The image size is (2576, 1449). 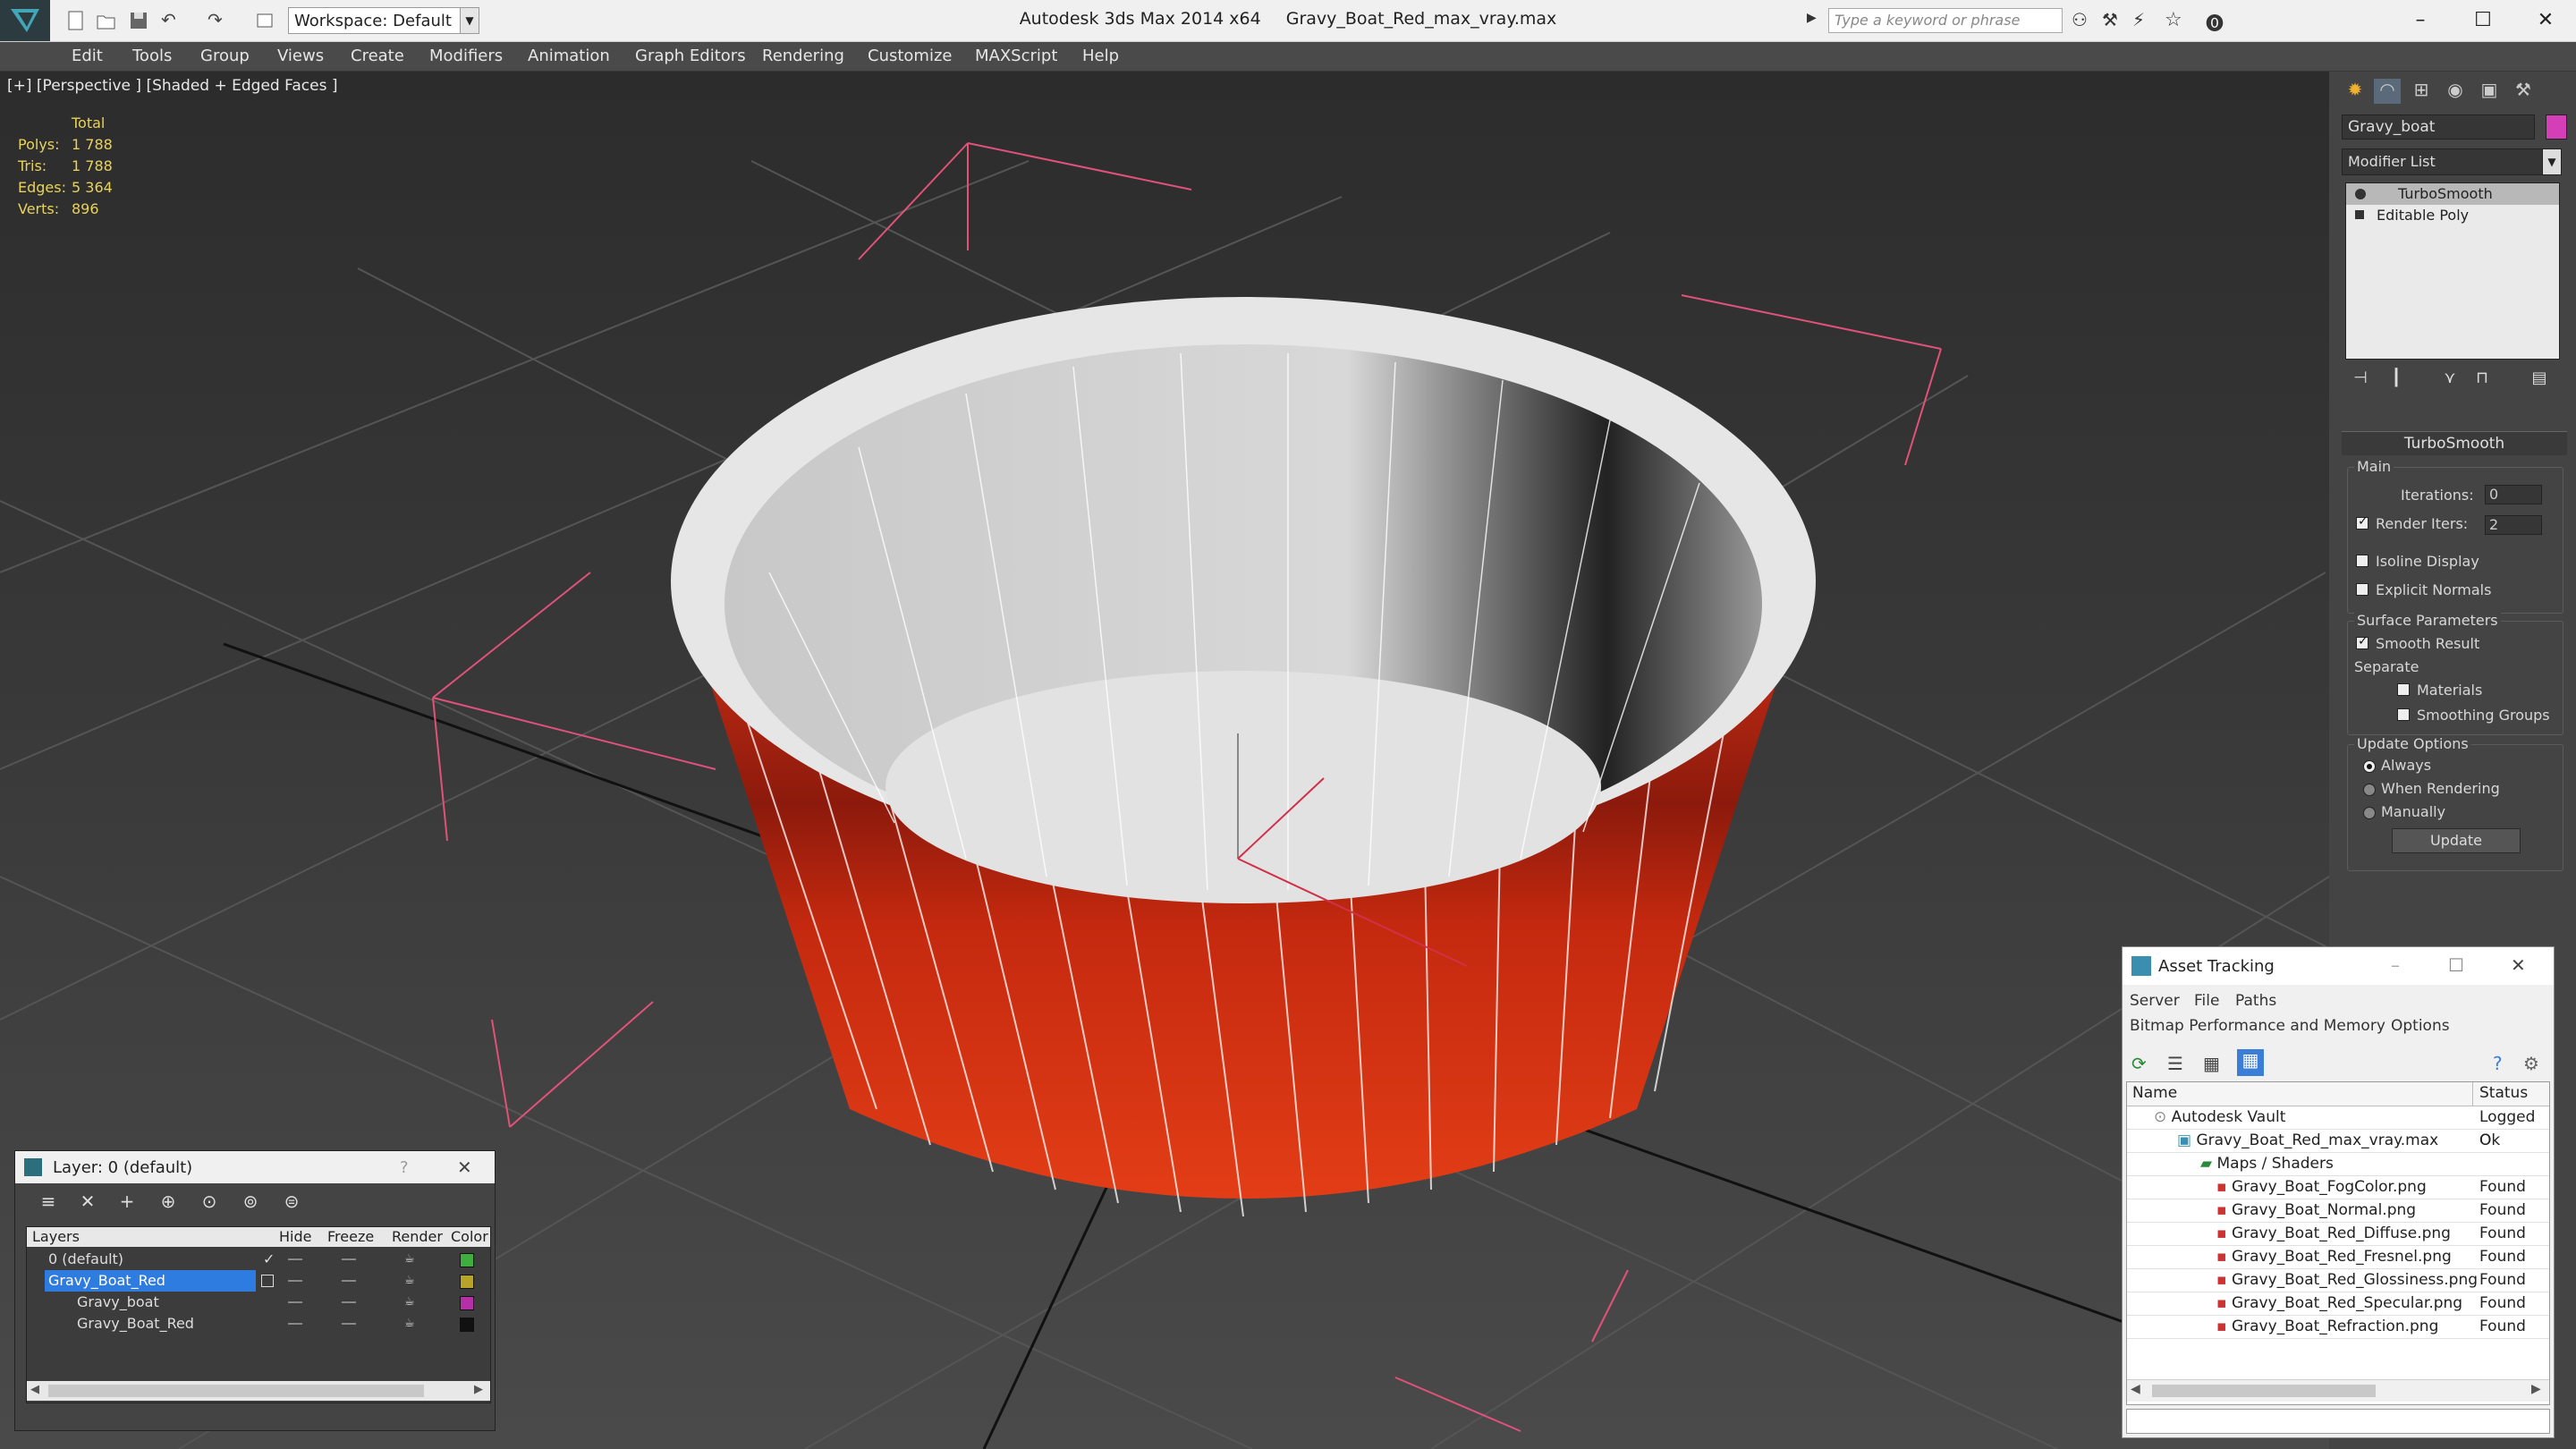 What do you see at coordinates (2396, 380) in the screenshot?
I see `show-end-result-icon: ┃` at bounding box center [2396, 380].